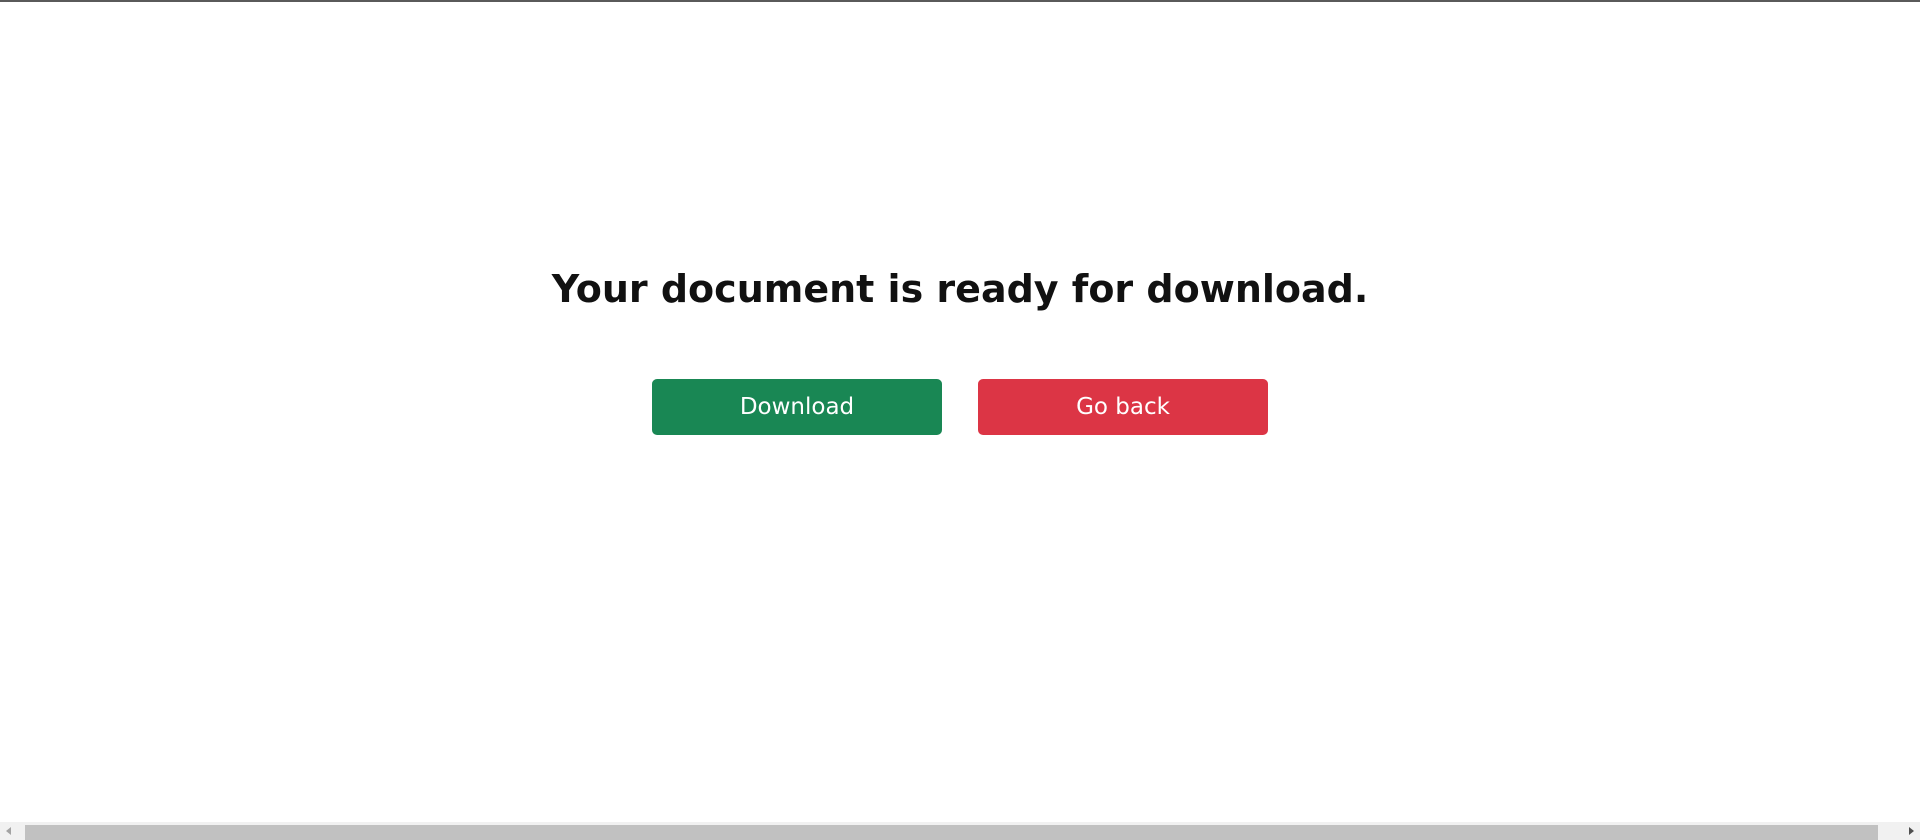 Image resolution: width=1920 pixels, height=840 pixels. What do you see at coordinates (9, 831) in the screenshot?
I see `scroll-left-arrow-icon` at bounding box center [9, 831].